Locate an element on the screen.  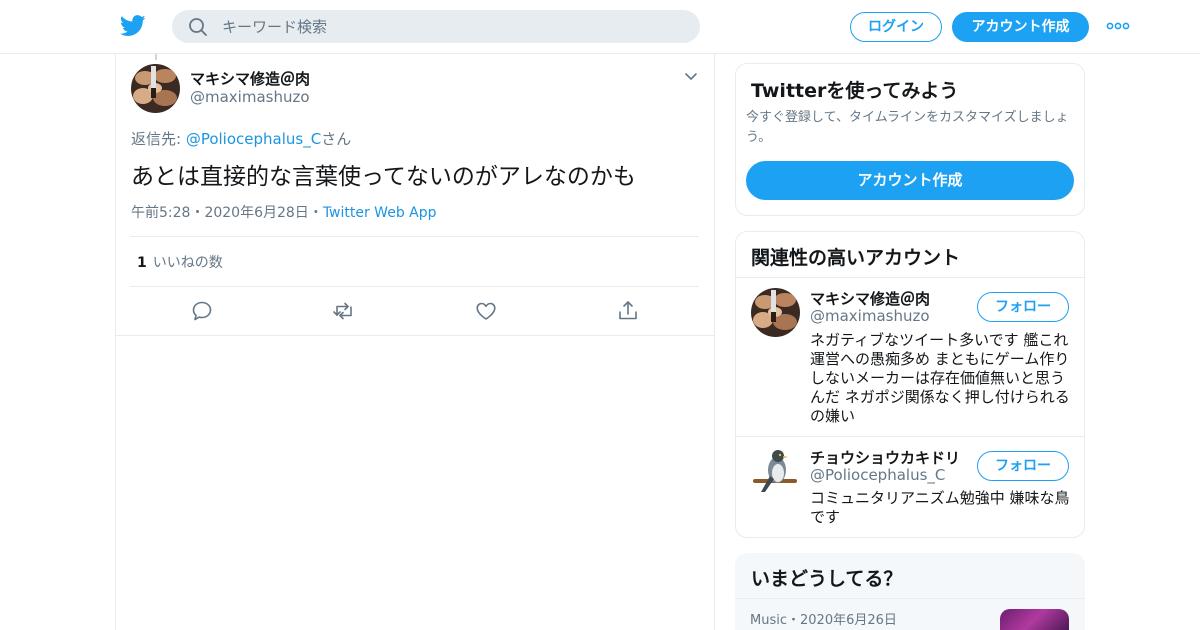
trends-card: いまどうしてる？ Music・2020年6月26日 is located at coordinates (910, 591).